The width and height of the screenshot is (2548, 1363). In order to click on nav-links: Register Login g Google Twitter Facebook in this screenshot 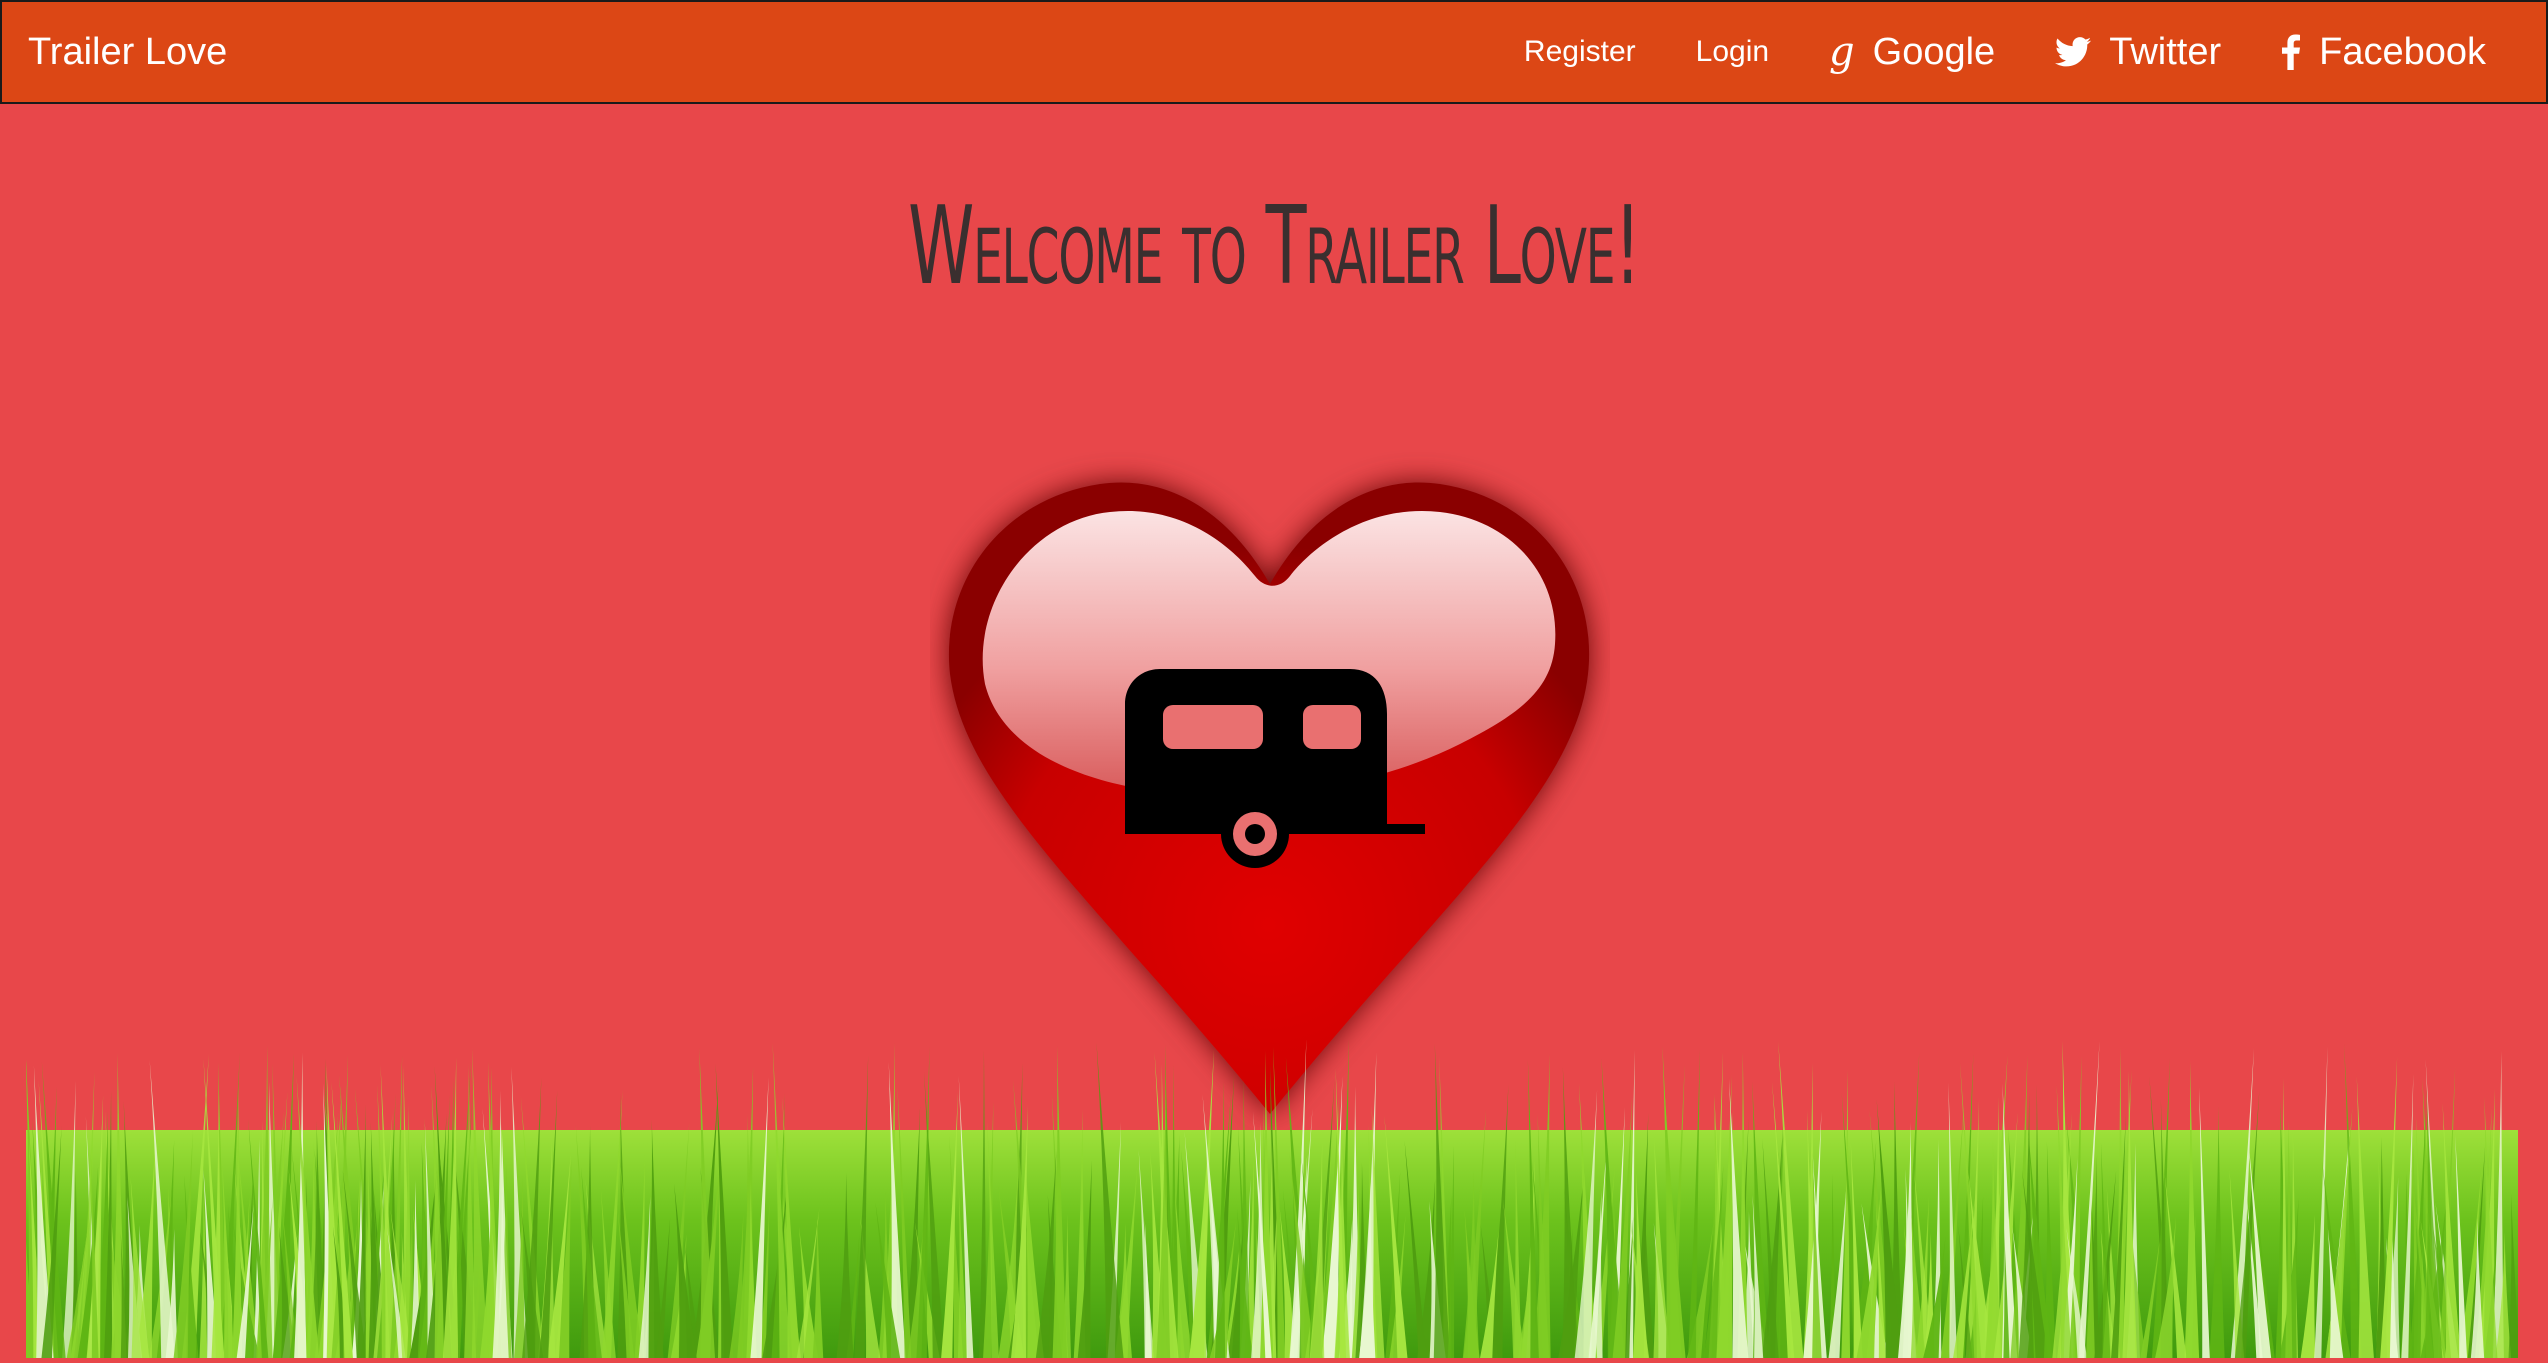, I will do `click(1975, 52)`.